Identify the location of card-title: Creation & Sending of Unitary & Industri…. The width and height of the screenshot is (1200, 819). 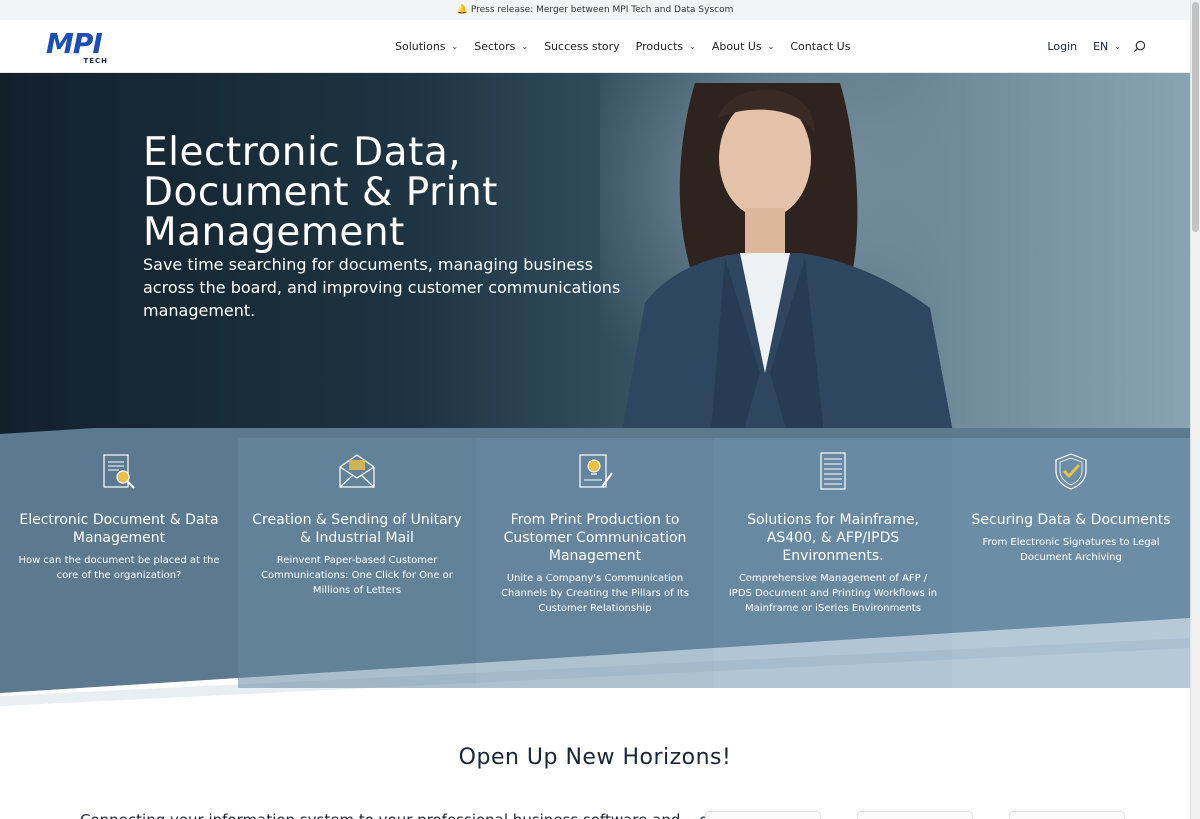
(357, 529).